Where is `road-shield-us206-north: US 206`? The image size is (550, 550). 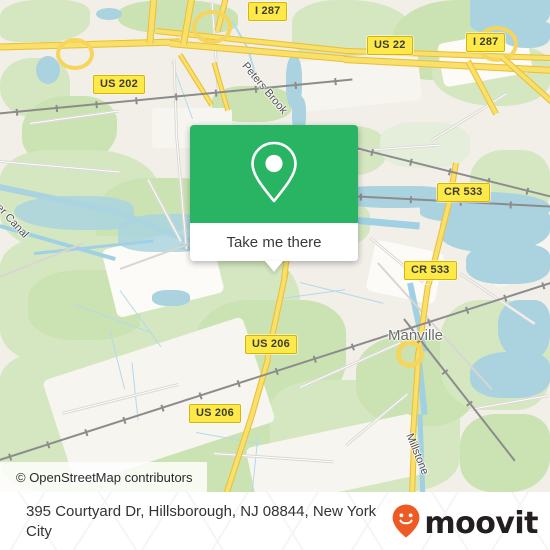
road-shield-us206-north: US 206 is located at coordinates (271, 344).